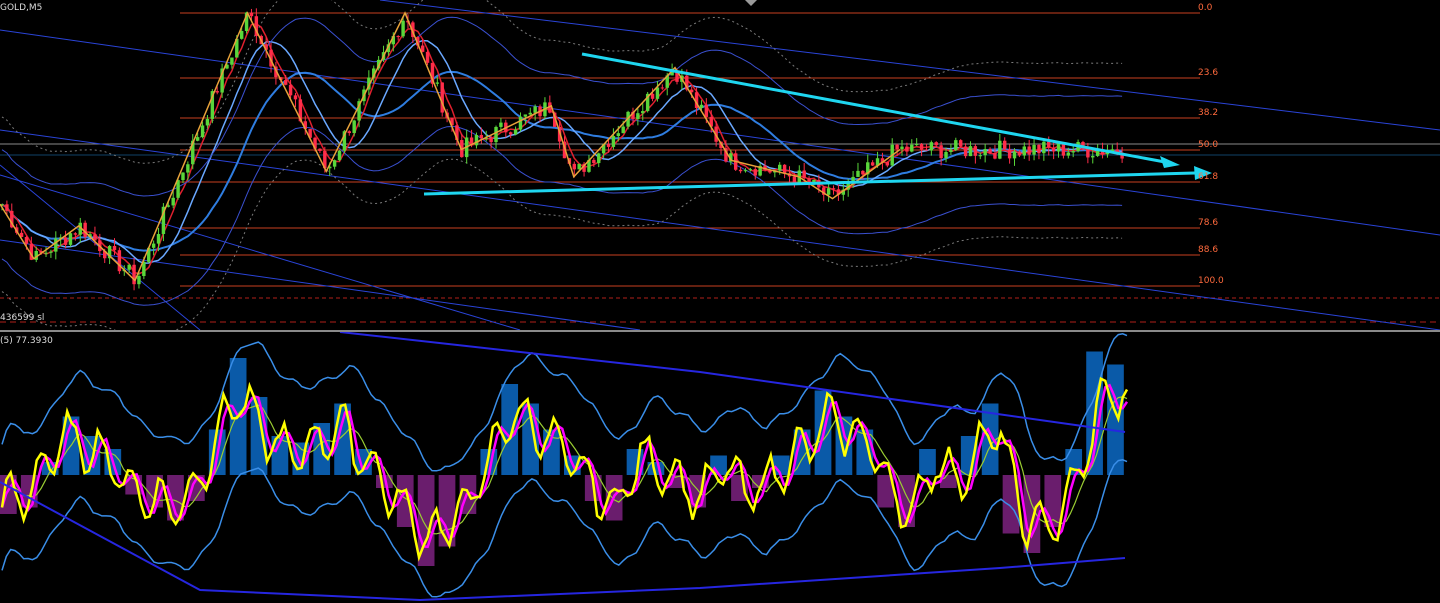  I want to click on symbol-label: GOLD,M5, so click(21, 8).